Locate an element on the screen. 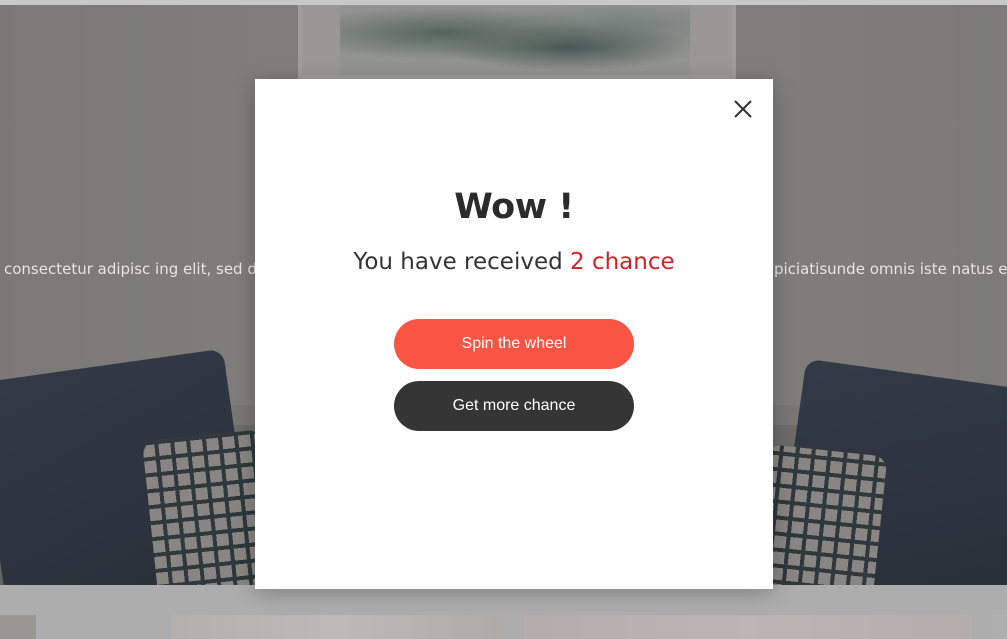 The height and width of the screenshot is (639, 1007). popup-subtitle: You have received 2 chance is located at coordinates (514, 262).